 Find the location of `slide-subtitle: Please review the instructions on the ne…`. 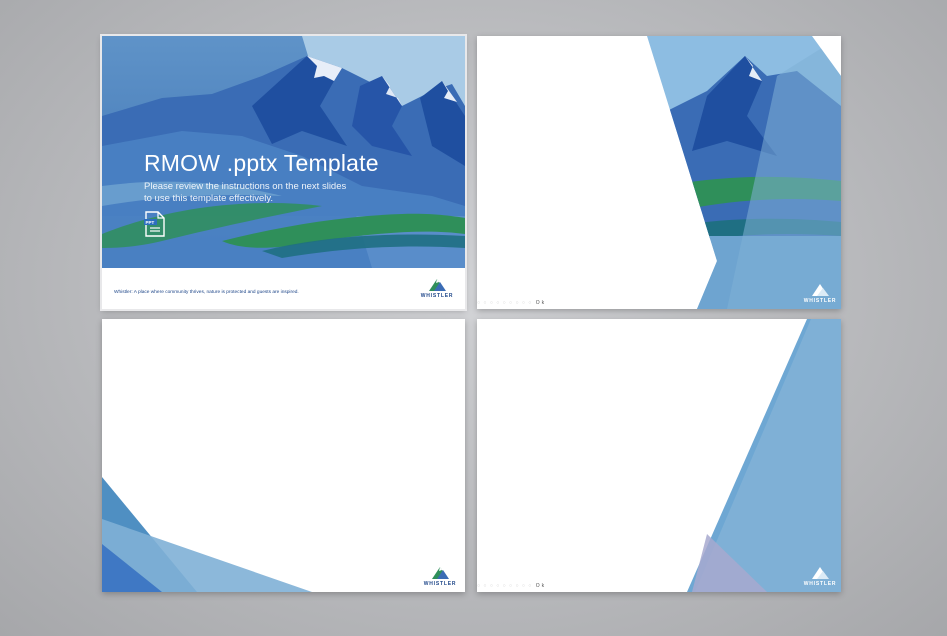

slide-subtitle: Please review the instructions on the ne… is located at coordinates (245, 192).